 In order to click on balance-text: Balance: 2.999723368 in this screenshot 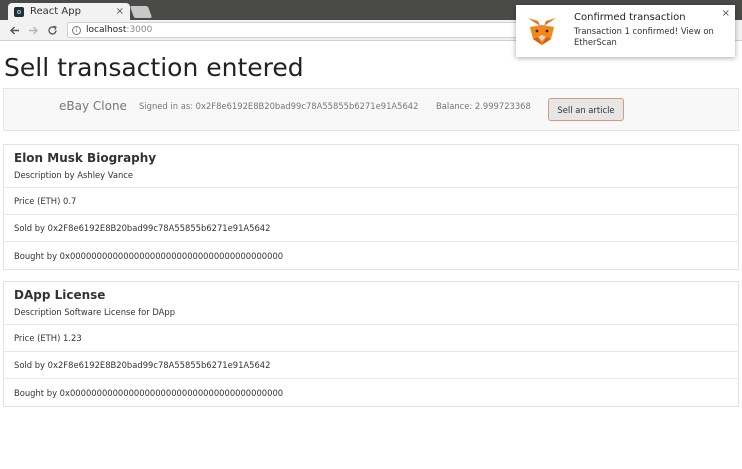, I will do `click(483, 106)`.